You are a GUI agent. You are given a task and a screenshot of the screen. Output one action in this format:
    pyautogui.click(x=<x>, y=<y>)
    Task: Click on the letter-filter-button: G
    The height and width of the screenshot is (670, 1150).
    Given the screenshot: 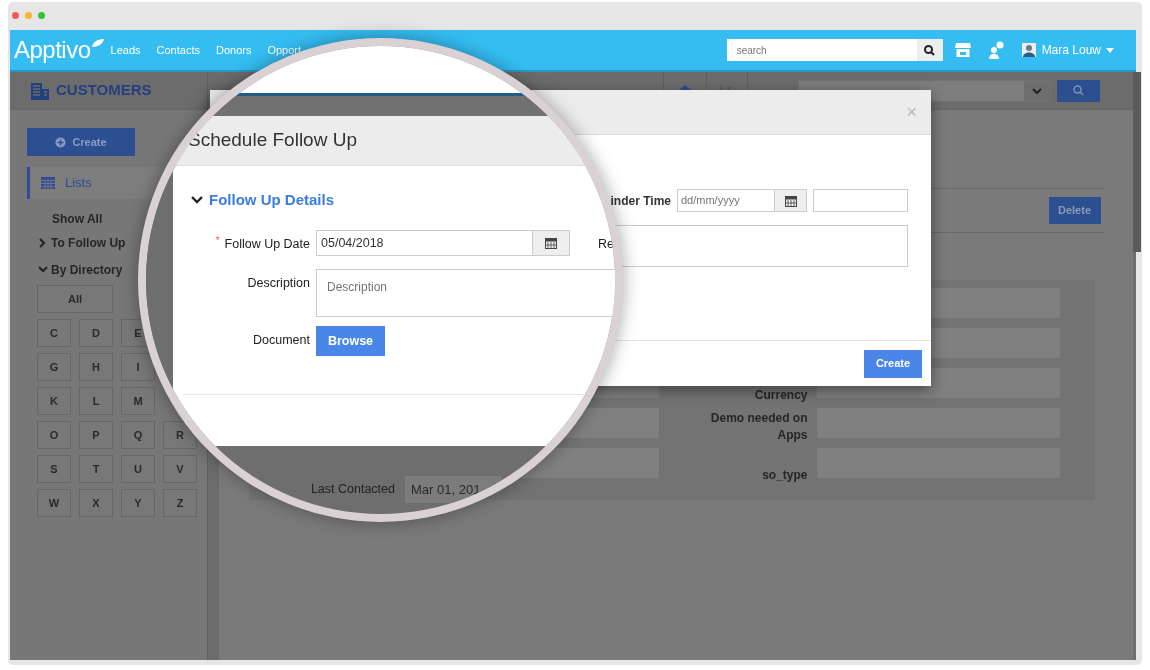 What is the action you would take?
    pyautogui.click(x=54, y=367)
    